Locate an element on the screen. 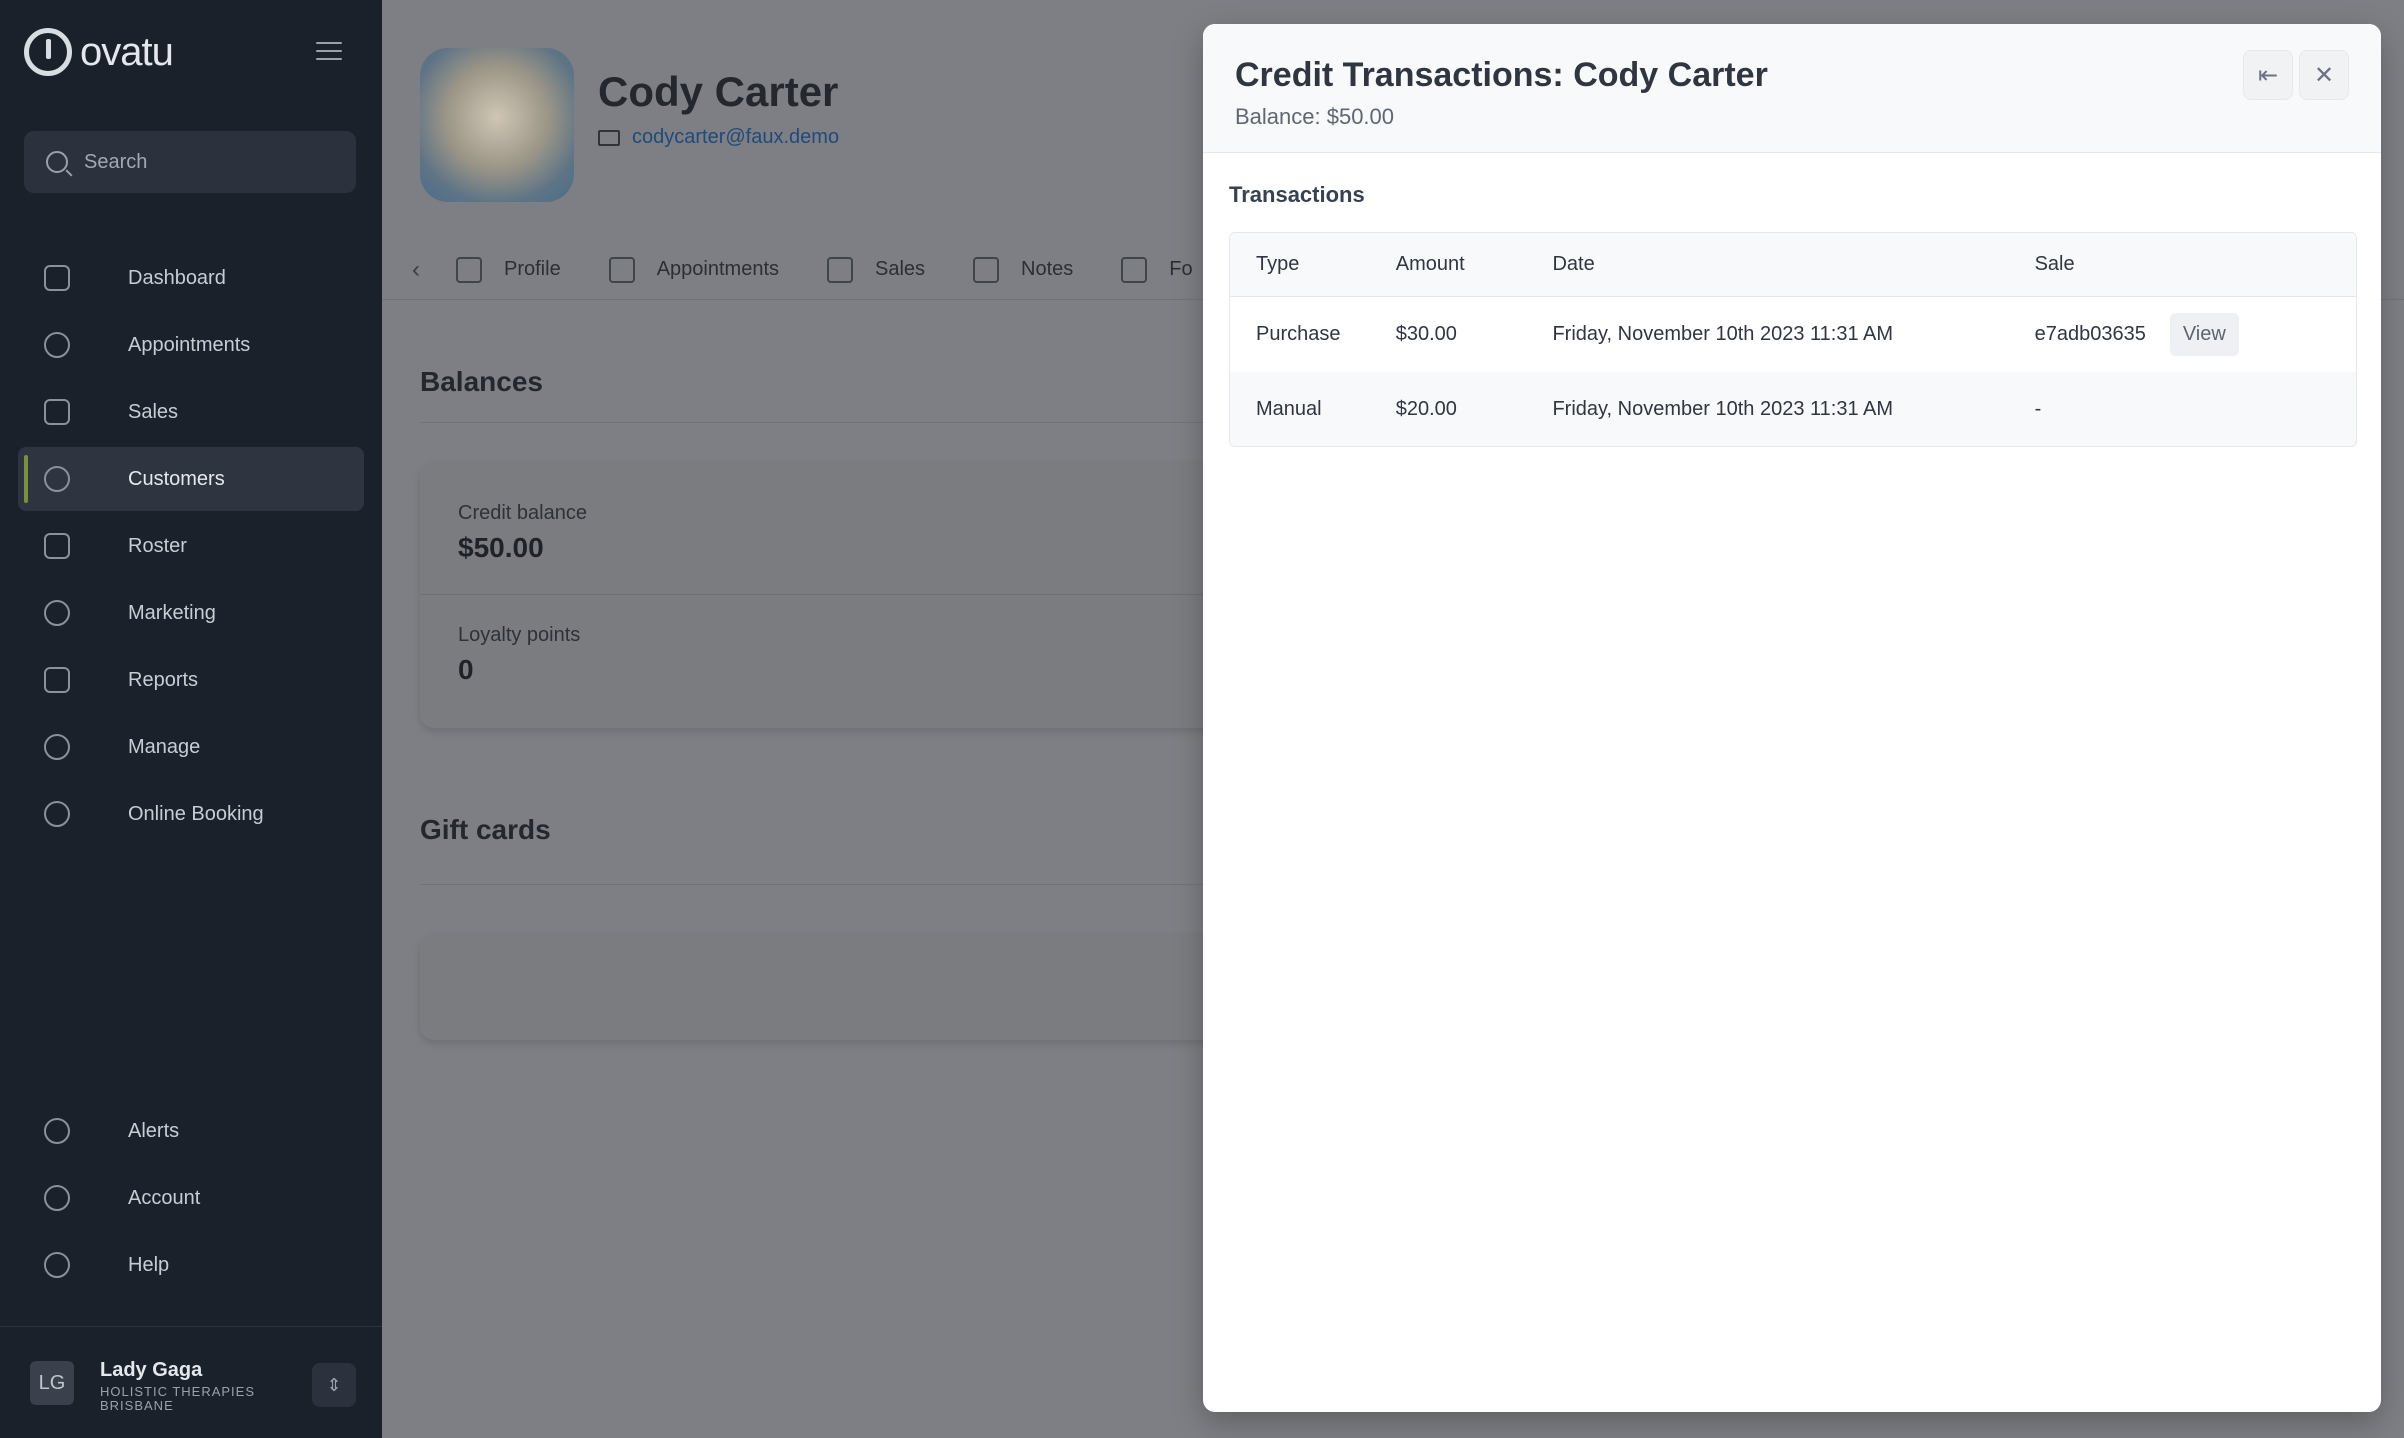 The image size is (2404, 1438). clock-icon is located at coordinates (57, 345).